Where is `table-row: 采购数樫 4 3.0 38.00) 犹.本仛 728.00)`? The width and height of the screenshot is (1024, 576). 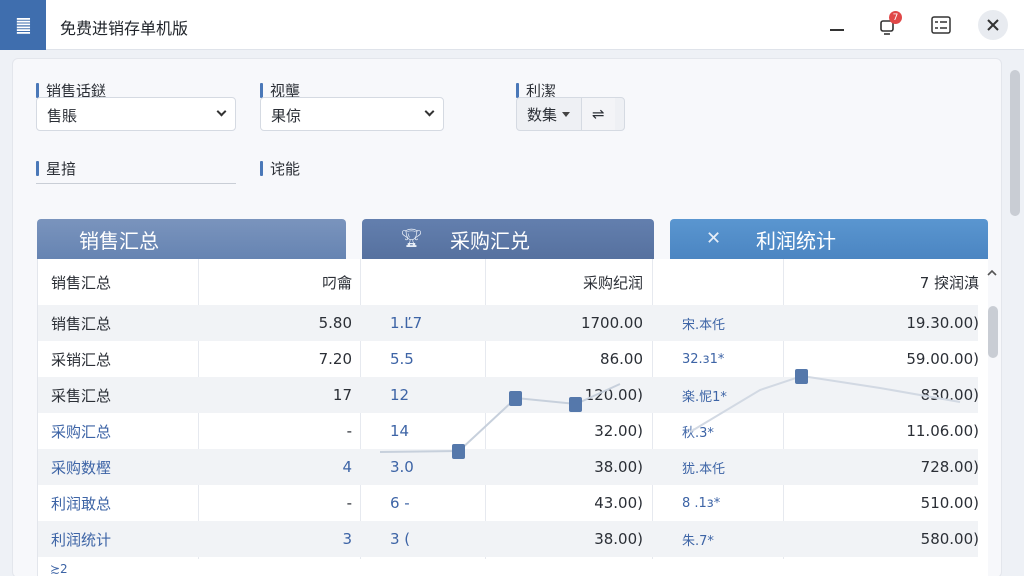 table-row: 采购数樫 4 3.0 38.00) 犹.本仛 728.00) is located at coordinates (508, 467).